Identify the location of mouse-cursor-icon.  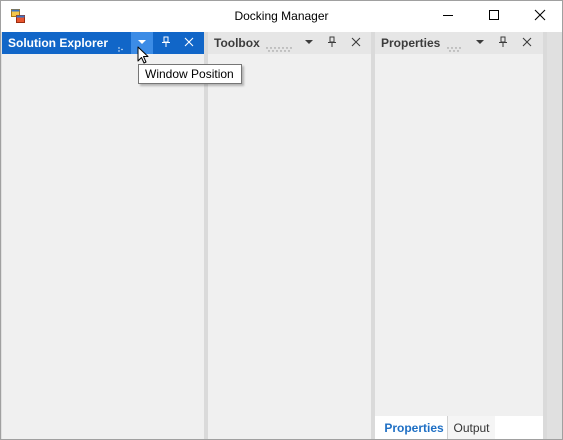
(143, 56).